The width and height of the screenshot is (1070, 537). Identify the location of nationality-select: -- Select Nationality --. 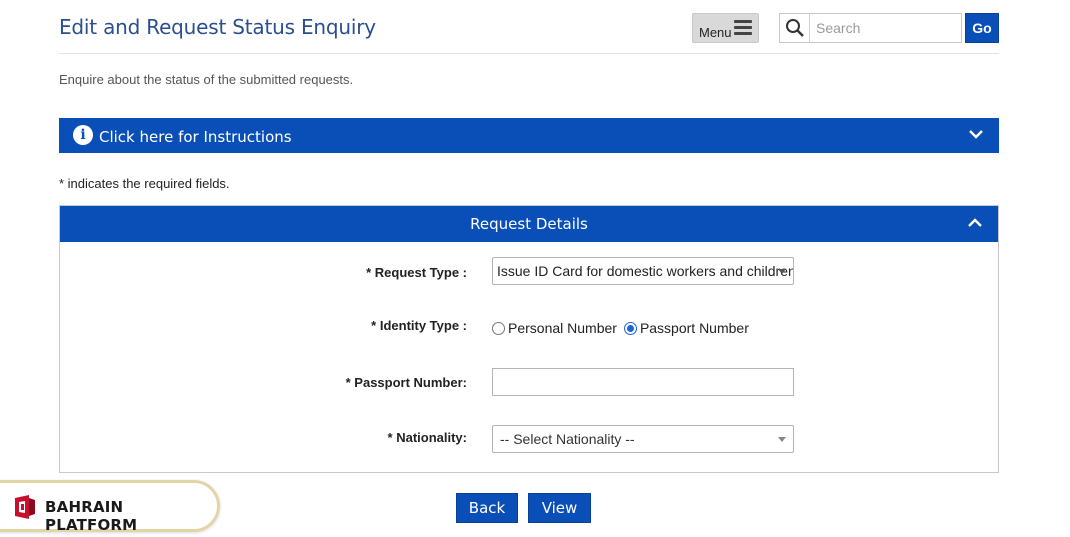
(643, 439).